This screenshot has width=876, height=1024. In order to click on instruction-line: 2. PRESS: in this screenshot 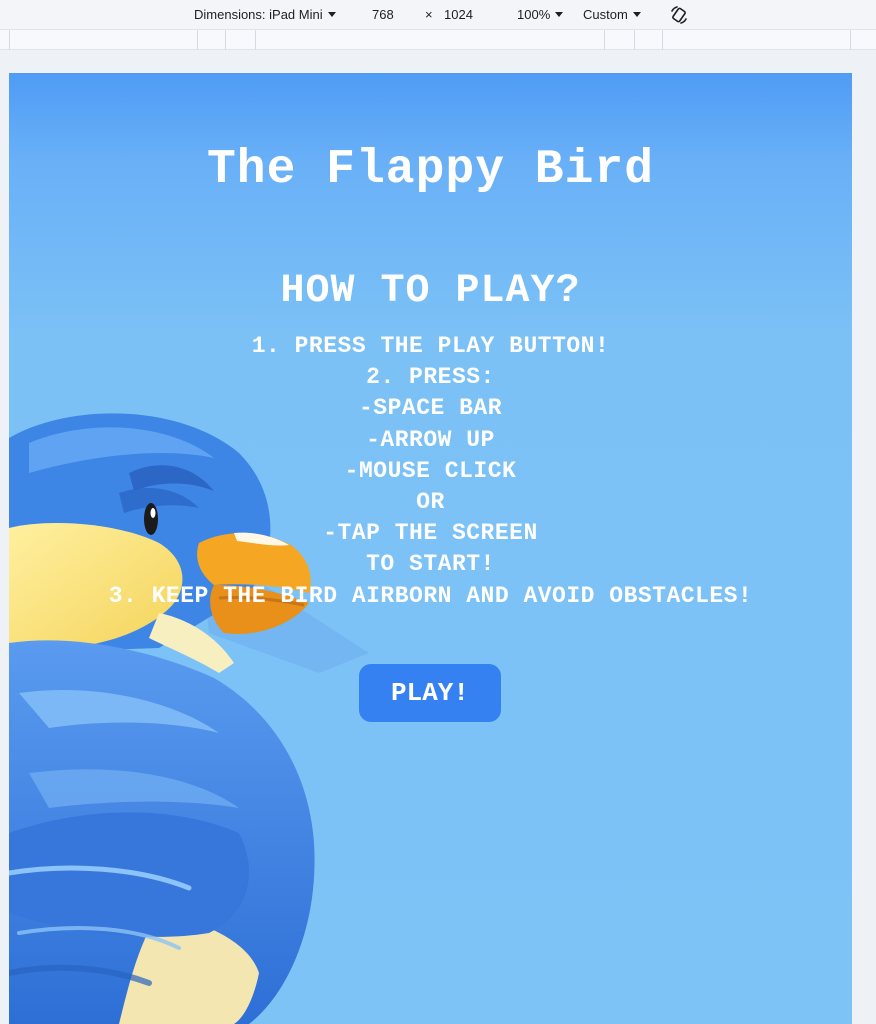, I will do `click(430, 377)`.